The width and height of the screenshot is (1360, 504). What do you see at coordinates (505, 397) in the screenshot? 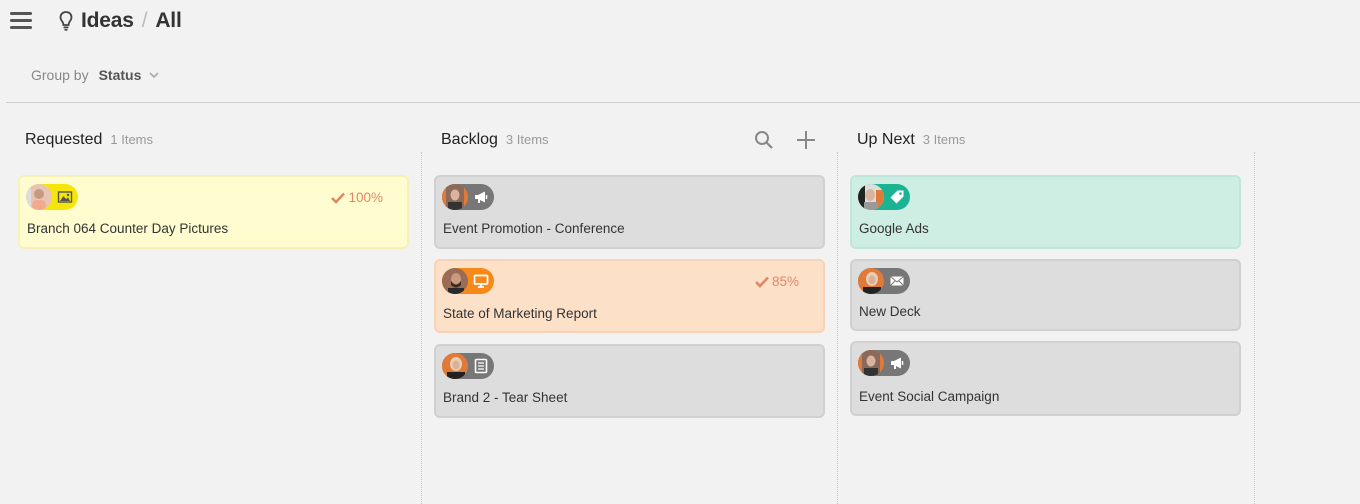
I see `card-title: Brand 2 - Tear Sheet` at bounding box center [505, 397].